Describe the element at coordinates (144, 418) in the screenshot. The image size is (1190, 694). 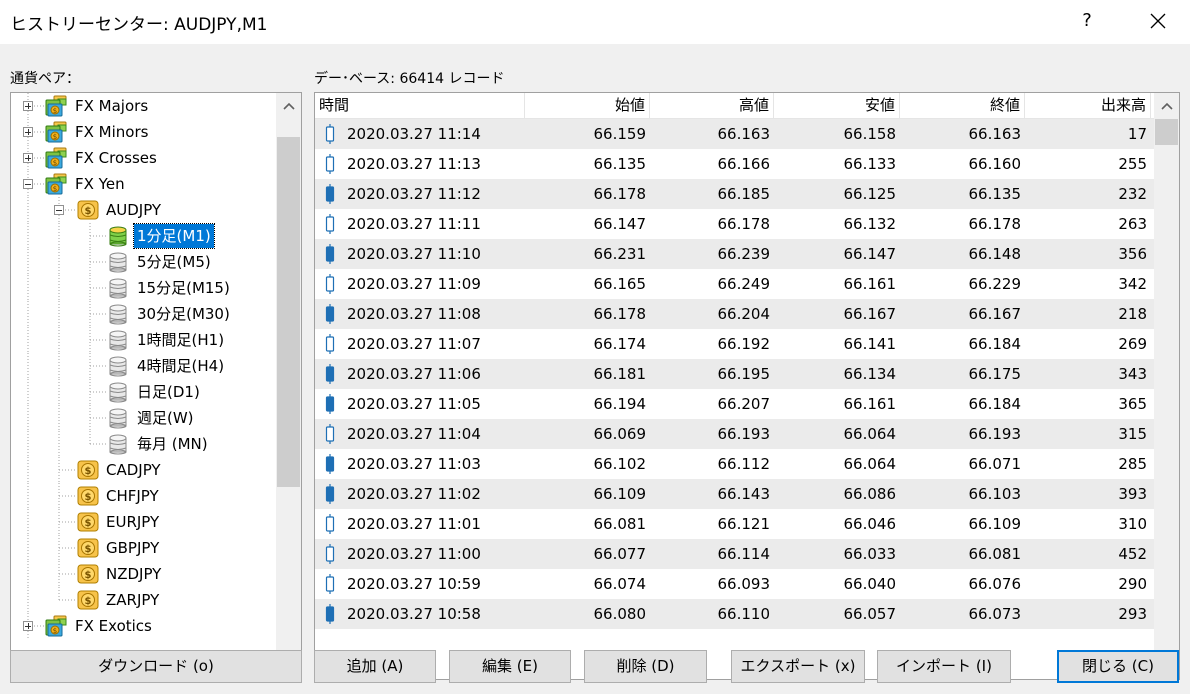
I see `tree-item: 週足(W)` at that location.